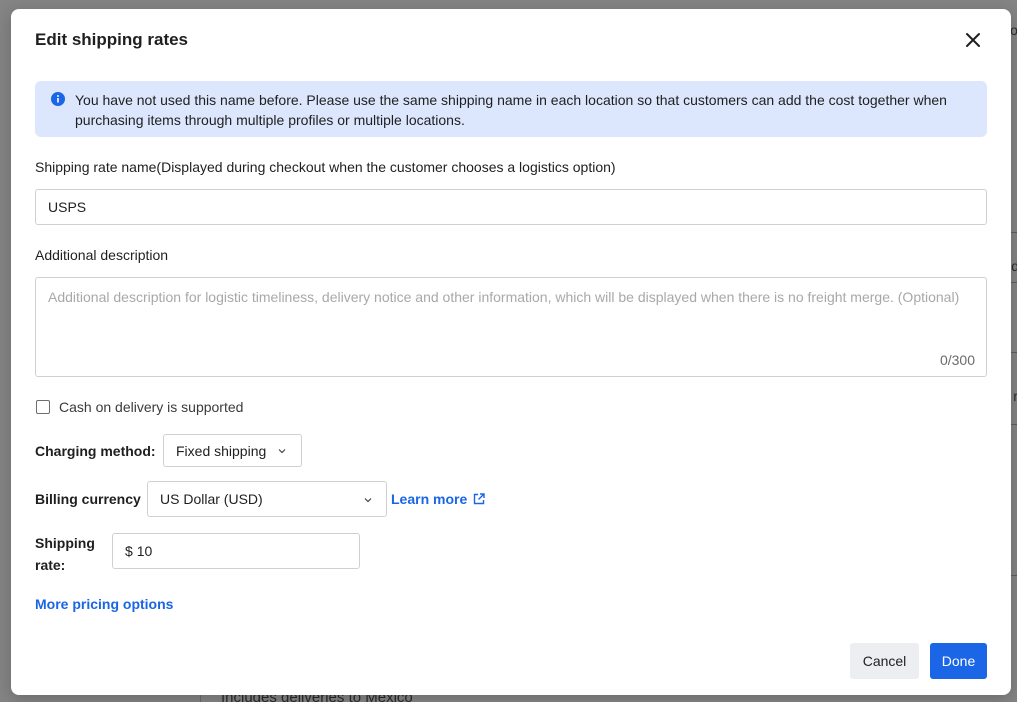 The width and height of the screenshot is (1017, 702). What do you see at coordinates (511, 207) in the screenshot?
I see `rate-name-input: USPS` at bounding box center [511, 207].